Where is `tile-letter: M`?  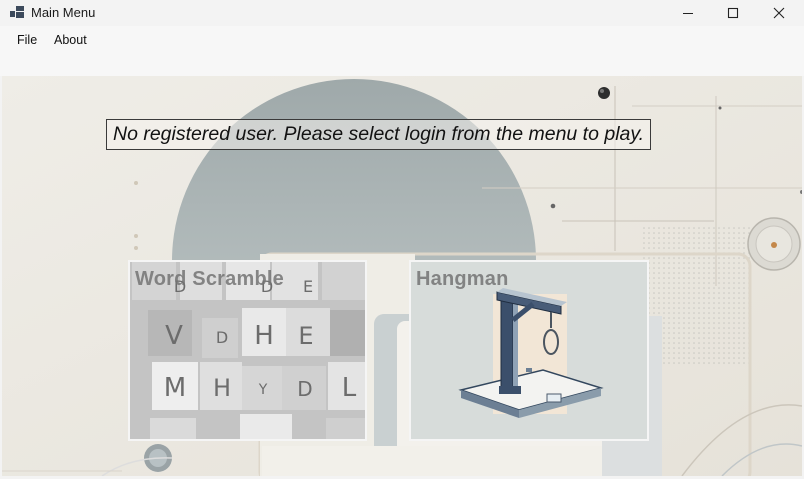 tile-letter: M is located at coordinates (175, 388).